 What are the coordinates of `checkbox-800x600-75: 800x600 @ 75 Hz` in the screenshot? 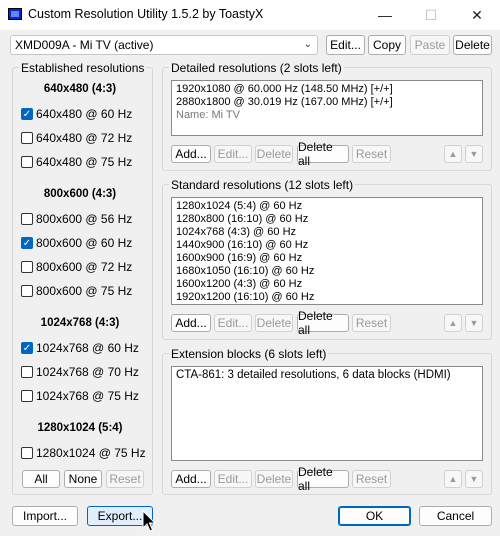 It's located at (76, 291).